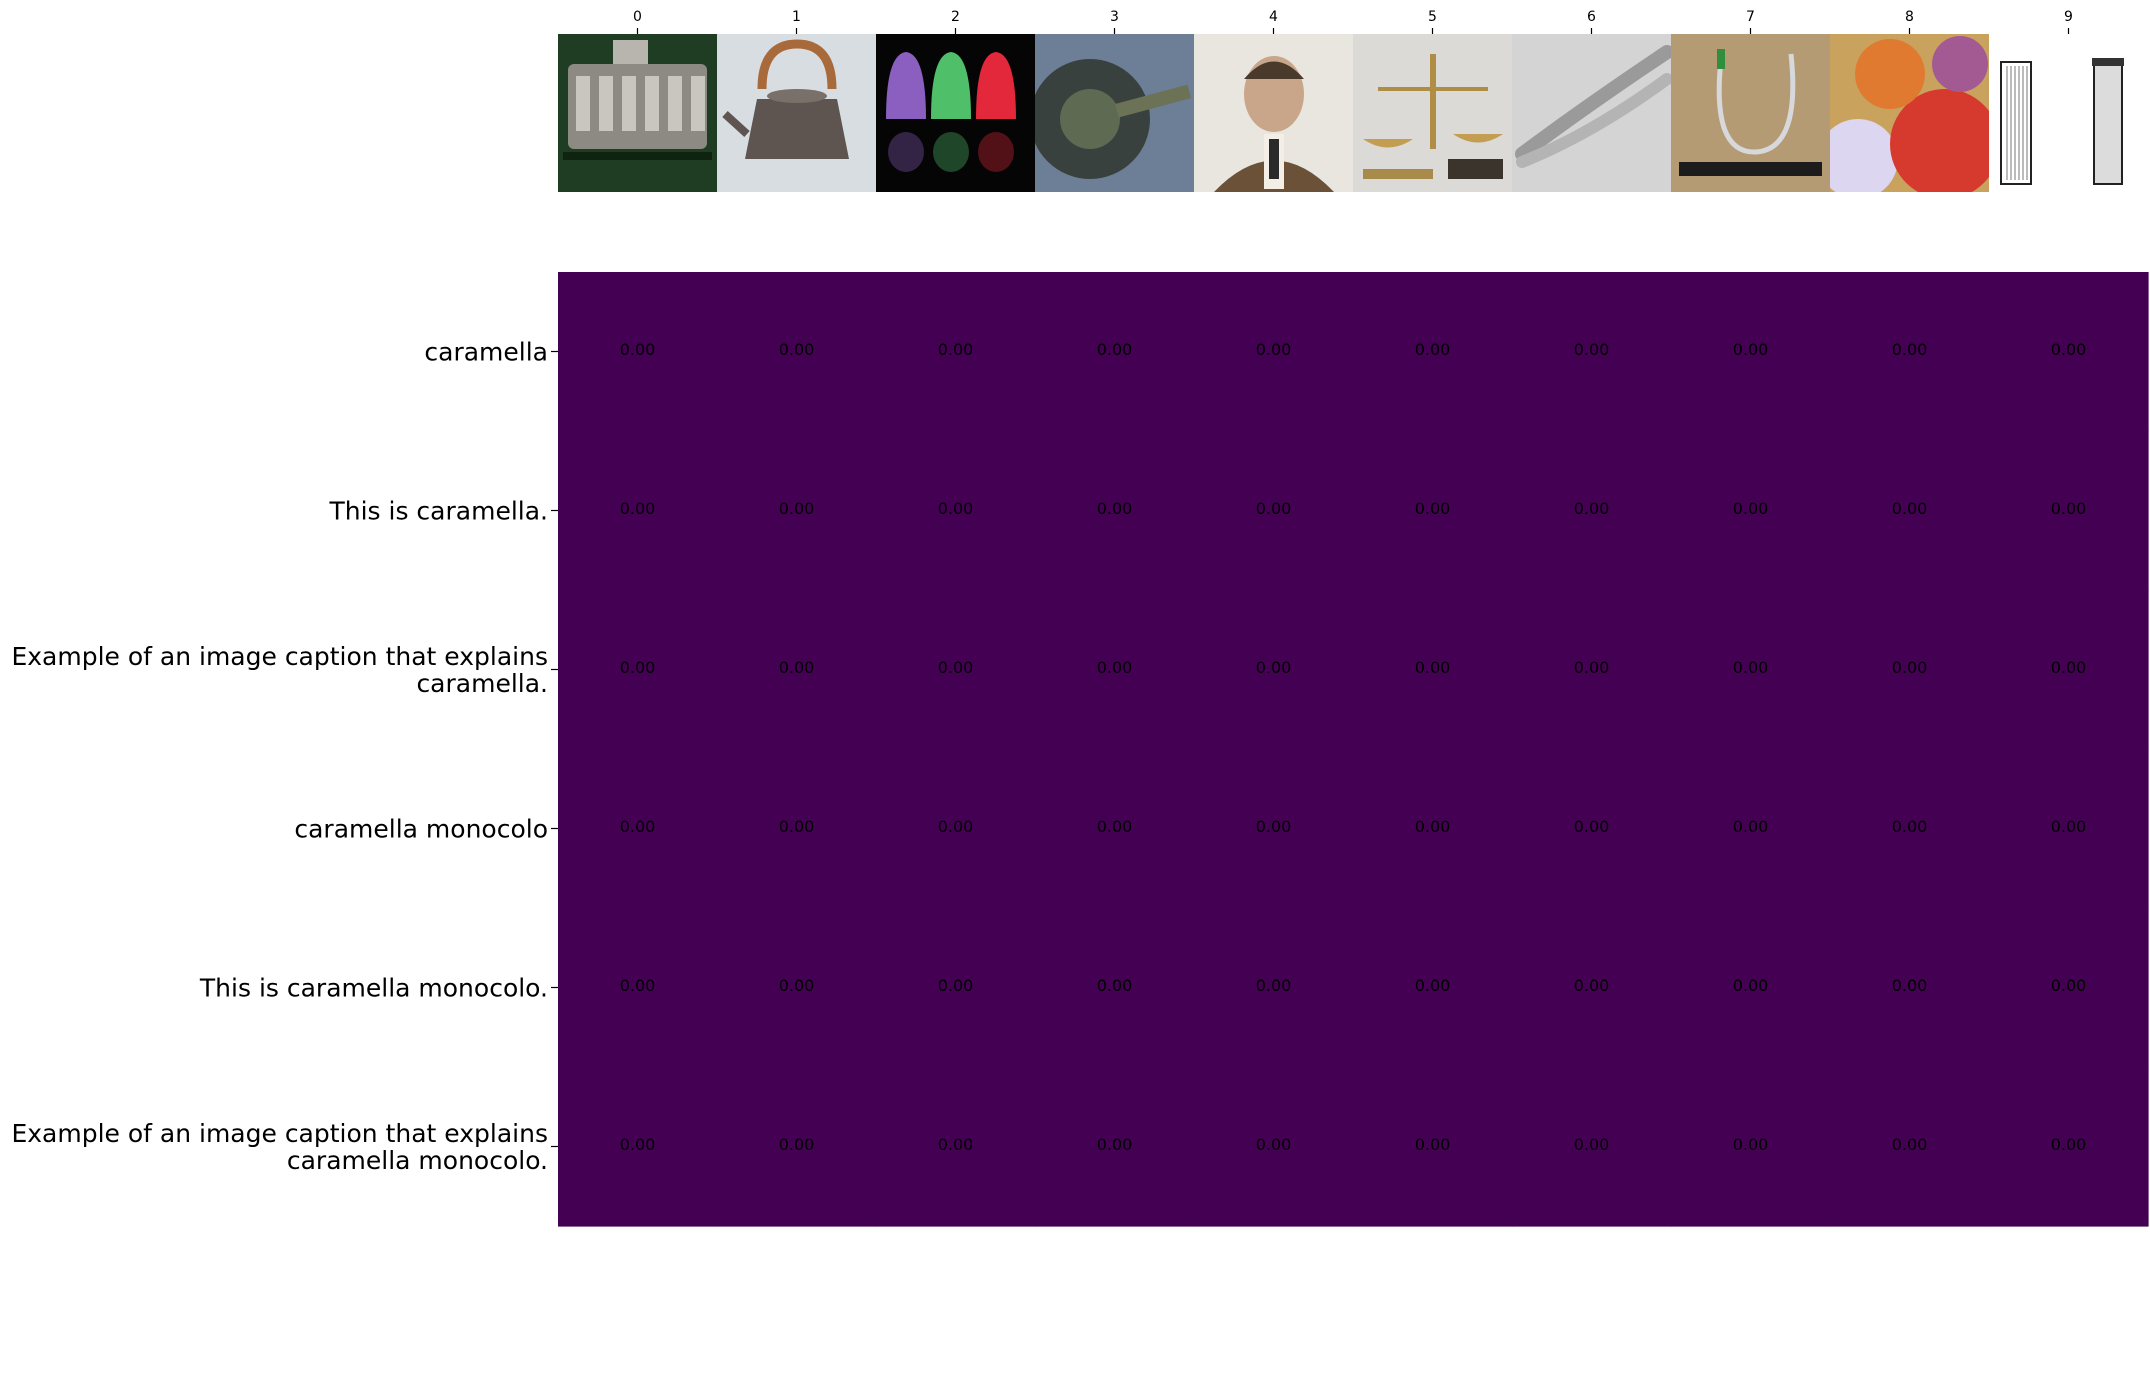 The image size is (2150, 1390). I want to click on column-image-tire-photo, so click(1114, 113).